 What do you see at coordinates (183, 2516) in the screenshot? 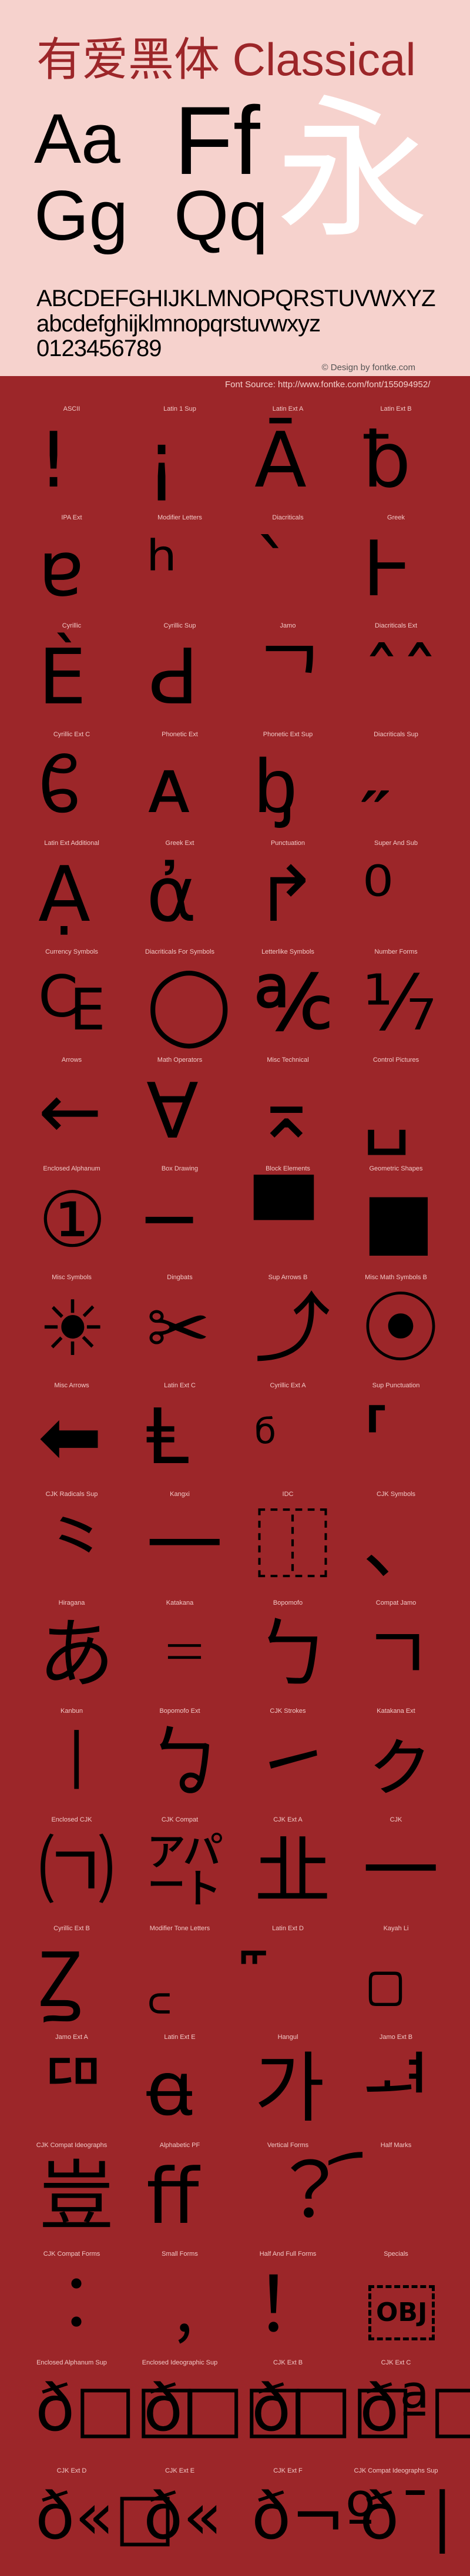
I see `block-sample-glyph: ð«` at bounding box center [183, 2516].